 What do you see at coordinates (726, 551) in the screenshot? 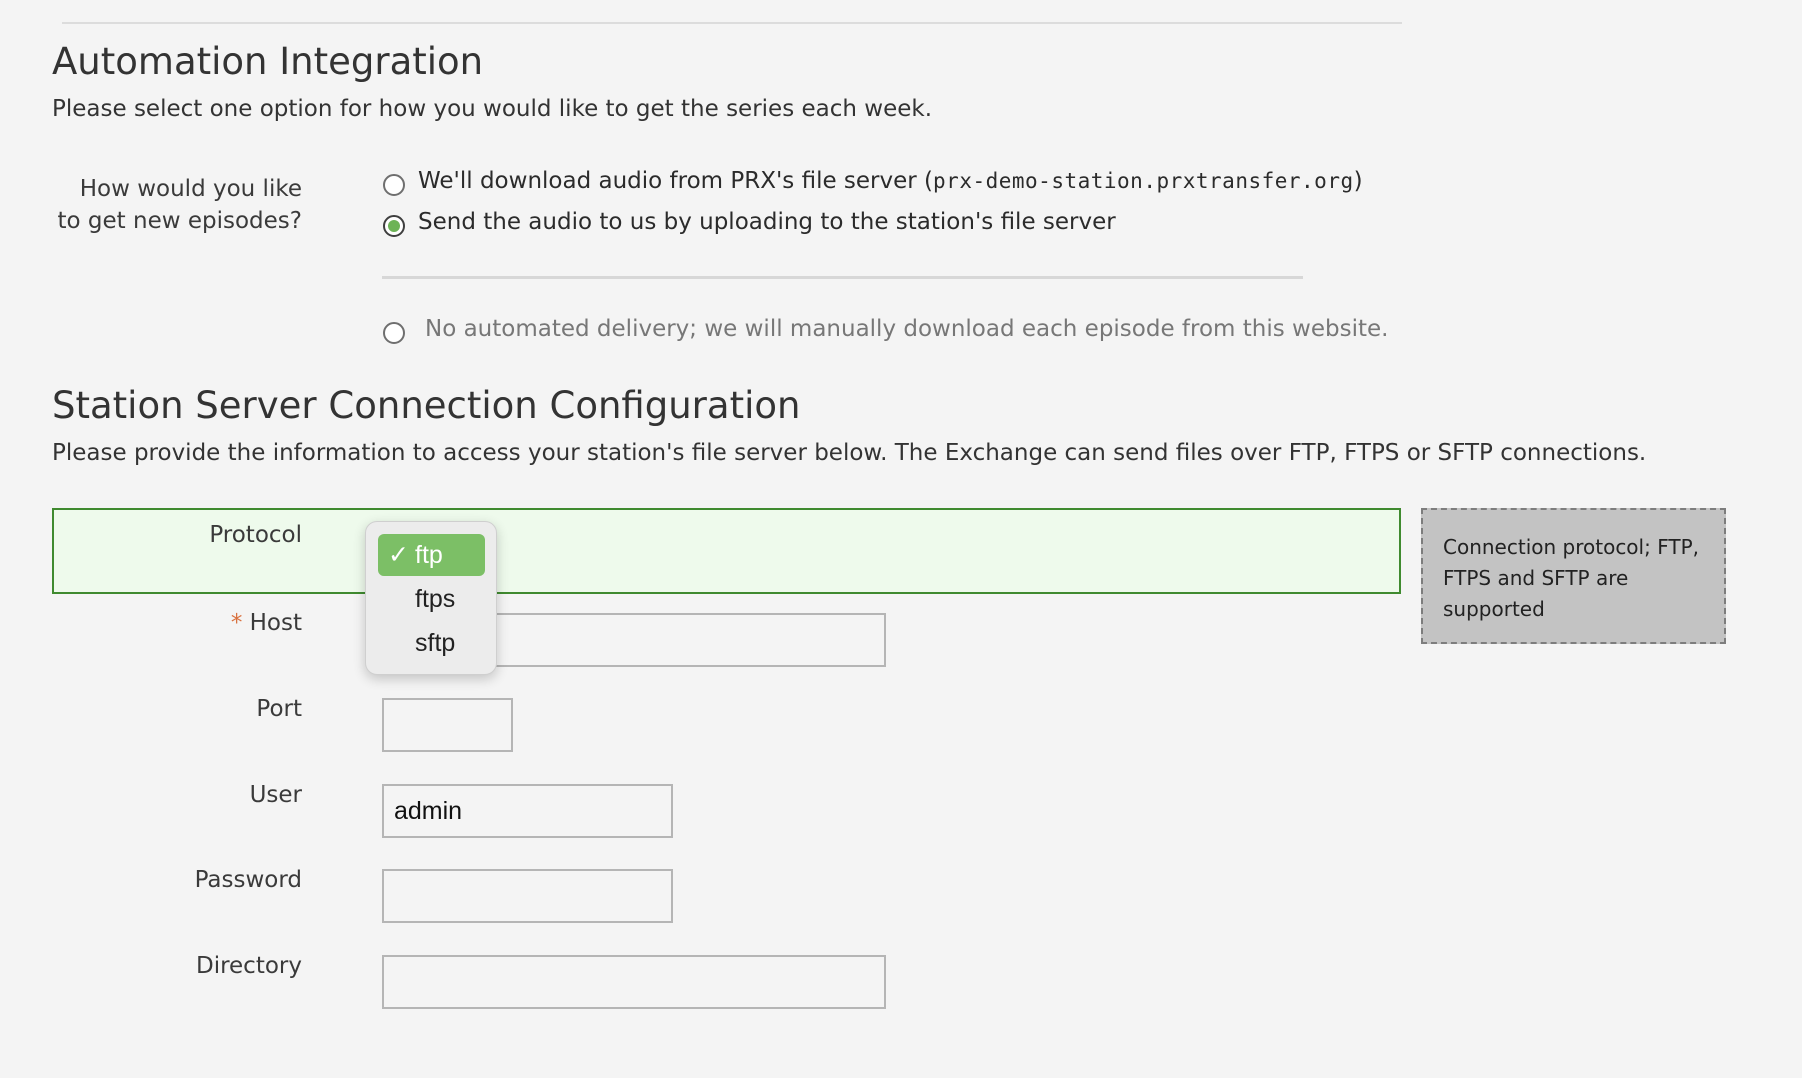
I see `protocol-row` at bounding box center [726, 551].